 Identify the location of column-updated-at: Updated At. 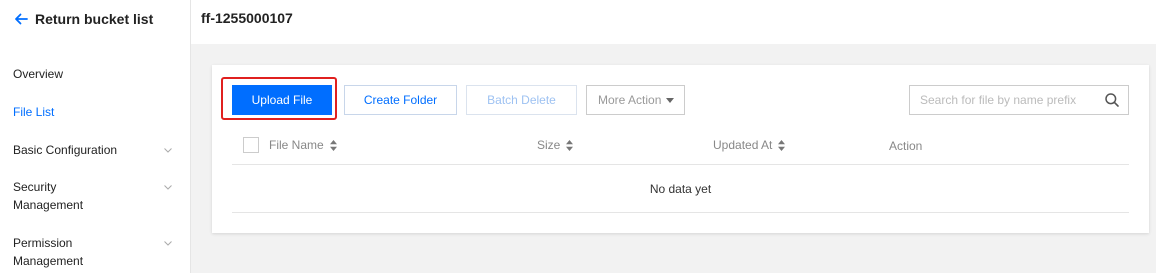
(749, 145).